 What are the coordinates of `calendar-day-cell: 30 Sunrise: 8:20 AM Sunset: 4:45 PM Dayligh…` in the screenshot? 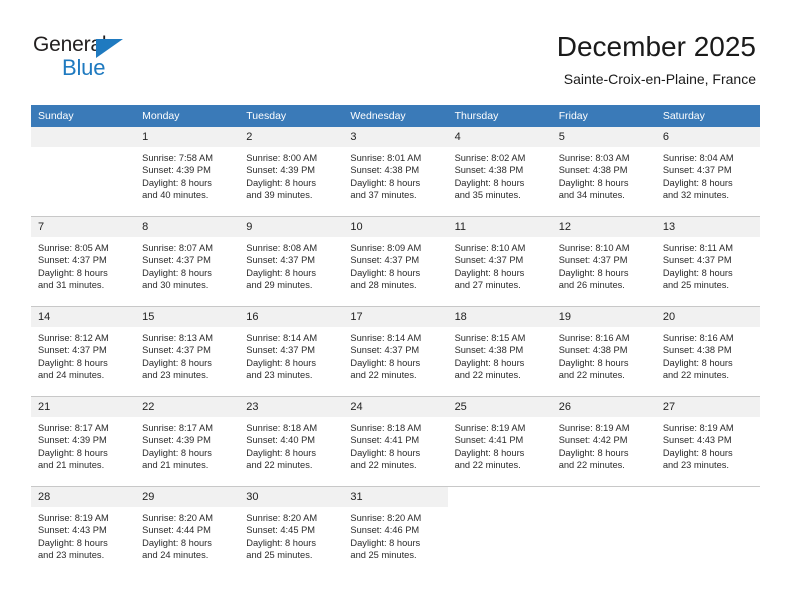 It's located at (291, 531).